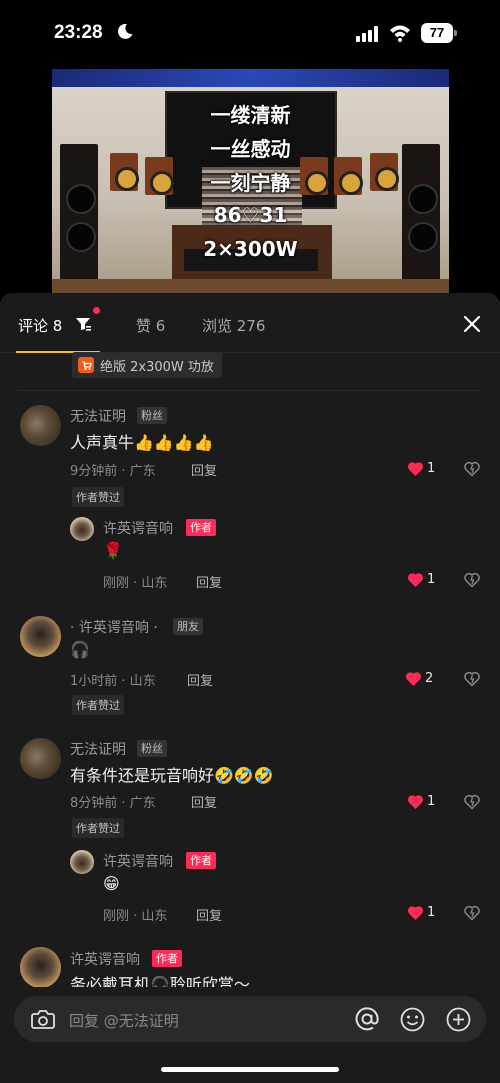 The width and height of the screenshot is (500, 1083). I want to click on comment-meta: 1小时前 · 山东, so click(113, 681).